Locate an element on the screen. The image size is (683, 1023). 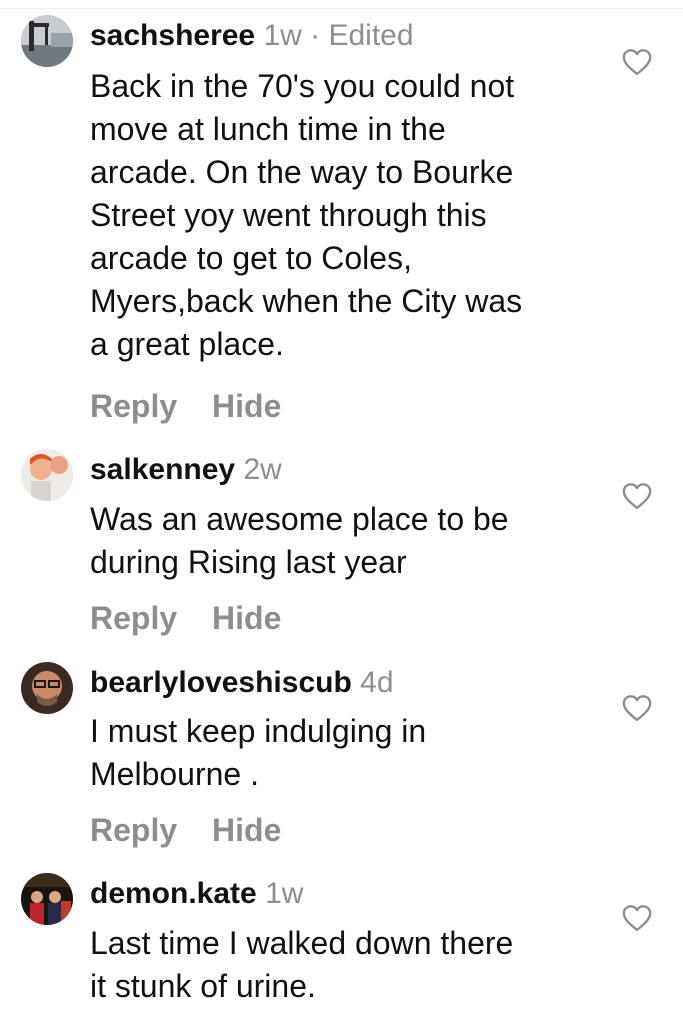
comment-username: bearlyloveshiscub 4d is located at coordinates (242, 683).